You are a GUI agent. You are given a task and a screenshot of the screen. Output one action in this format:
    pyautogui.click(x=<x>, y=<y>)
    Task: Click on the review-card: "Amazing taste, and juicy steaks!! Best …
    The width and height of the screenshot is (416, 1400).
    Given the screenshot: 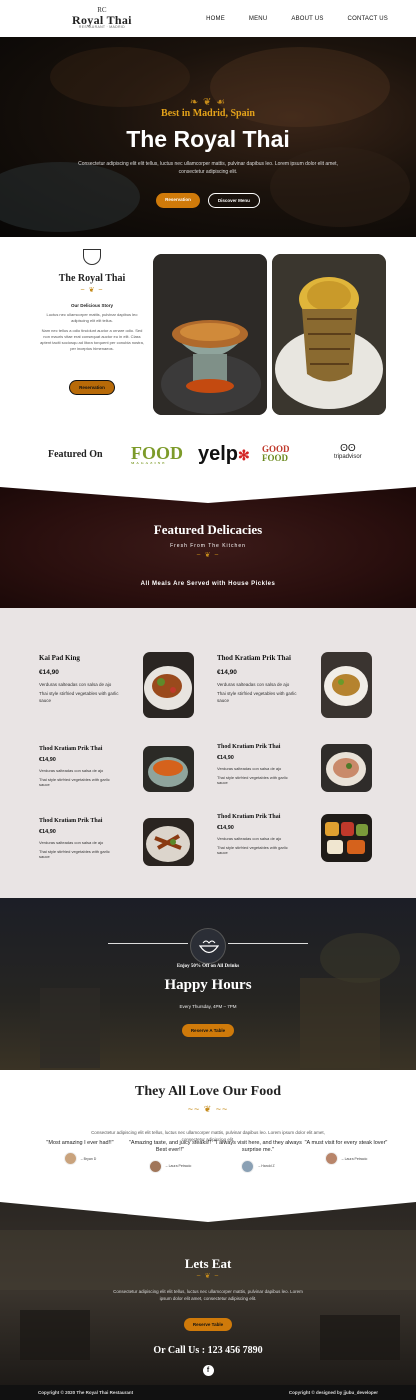 What is the action you would take?
    pyautogui.click(x=170, y=1156)
    